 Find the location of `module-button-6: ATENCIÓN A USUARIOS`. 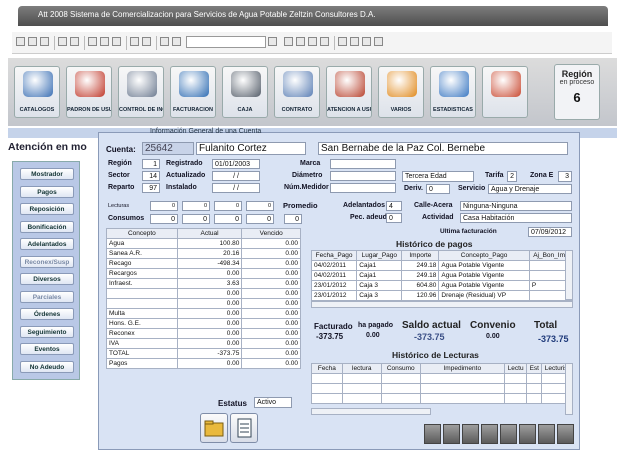

module-button-6: ATENCIÓN A USUARIOS is located at coordinates (349, 92).